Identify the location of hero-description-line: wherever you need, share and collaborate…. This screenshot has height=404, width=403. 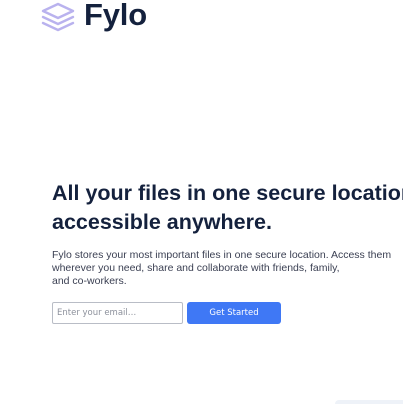
(196, 268).